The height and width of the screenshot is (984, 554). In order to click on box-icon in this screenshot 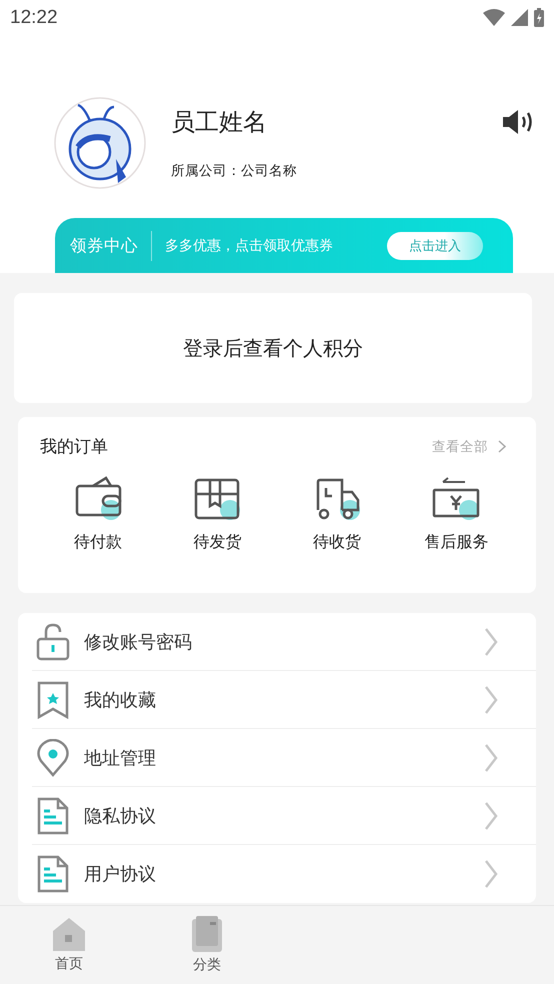, I will do `click(217, 499)`.